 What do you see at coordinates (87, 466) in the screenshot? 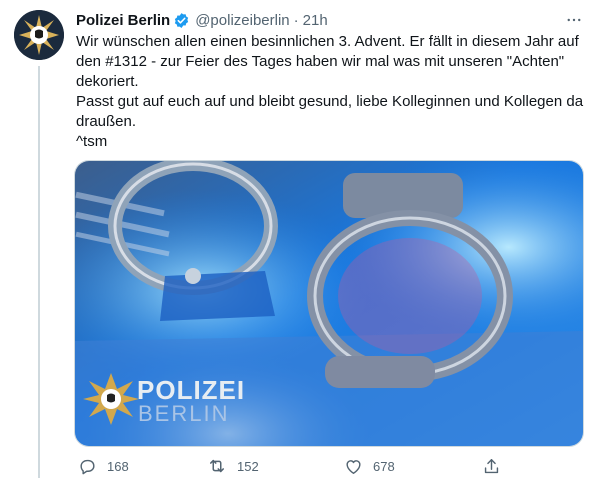
I see `reply-icon` at bounding box center [87, 466].